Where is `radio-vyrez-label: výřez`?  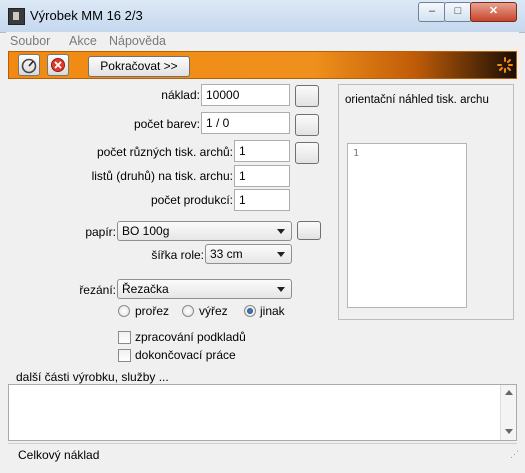 radio-vyrez-label: výřez is located at coordinates (213, 311).